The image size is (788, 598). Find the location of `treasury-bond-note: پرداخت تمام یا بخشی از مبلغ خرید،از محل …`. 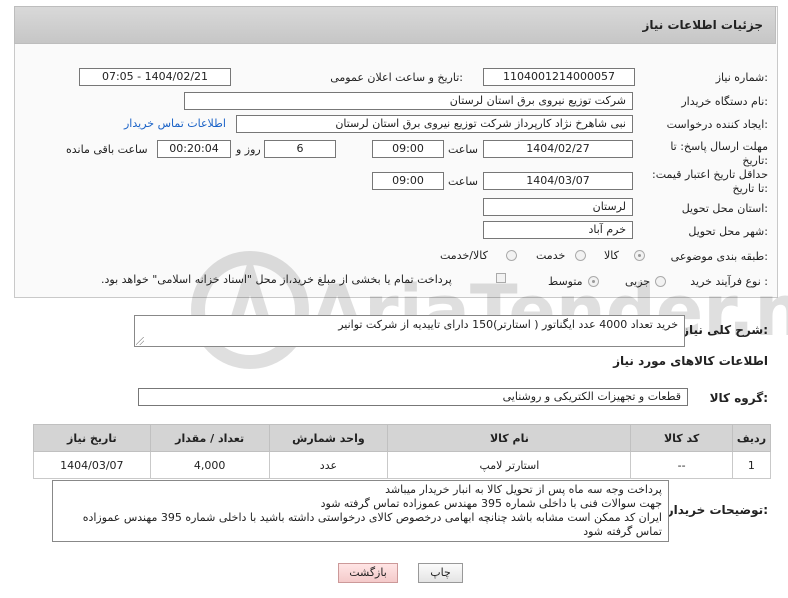

treasury-bond-note: پرداخت تمام یا بخشی از مبلغ خرید،از محل … is located at coordinates (276, 279).